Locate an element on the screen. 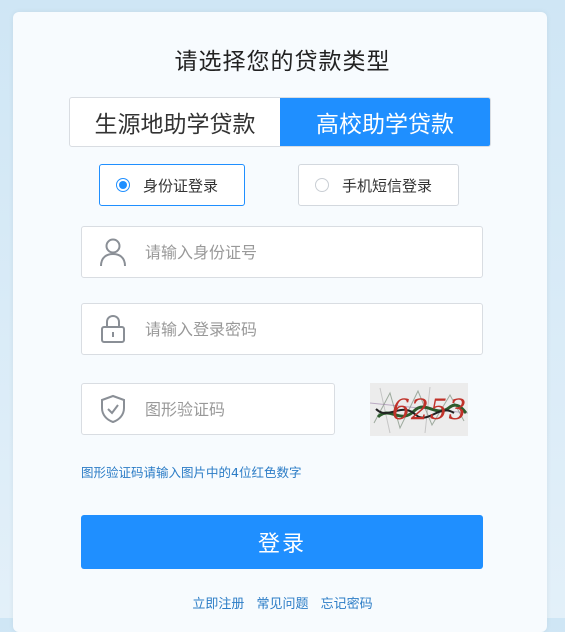  captcha-field is located at coordinates (208, 409).